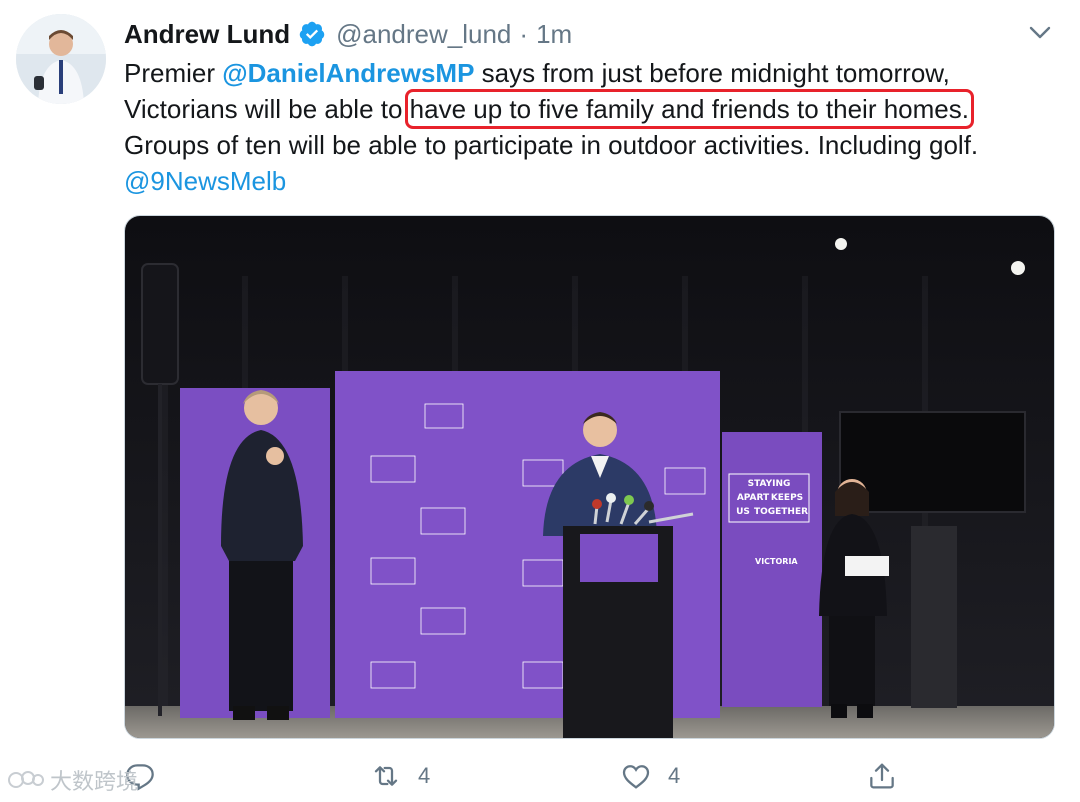 The image size is (1080, 802). I want to click on text-segment: says from just before midnight tomorrow,, so click(712, 73).